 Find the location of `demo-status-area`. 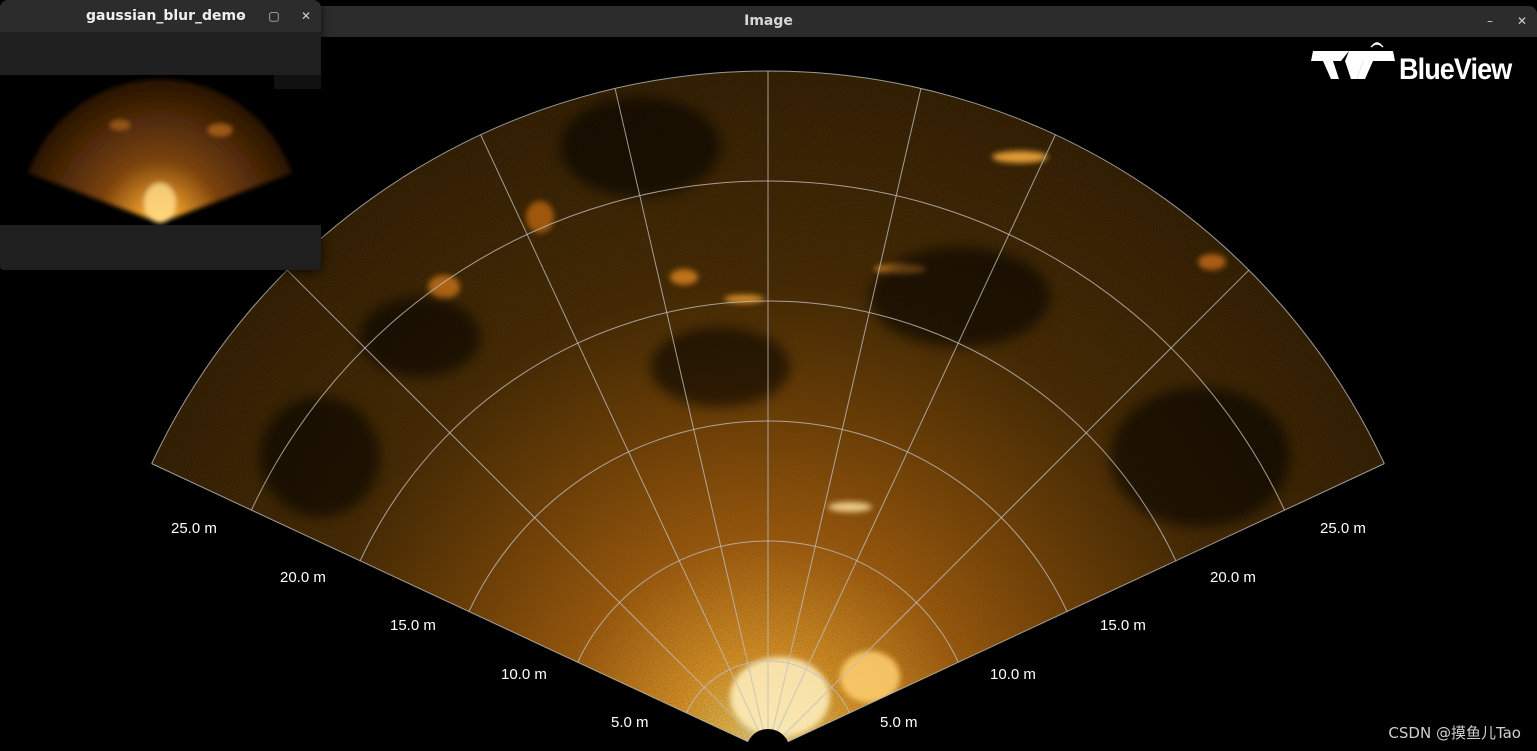

demo-status-area is located at coordinates (160, 247).